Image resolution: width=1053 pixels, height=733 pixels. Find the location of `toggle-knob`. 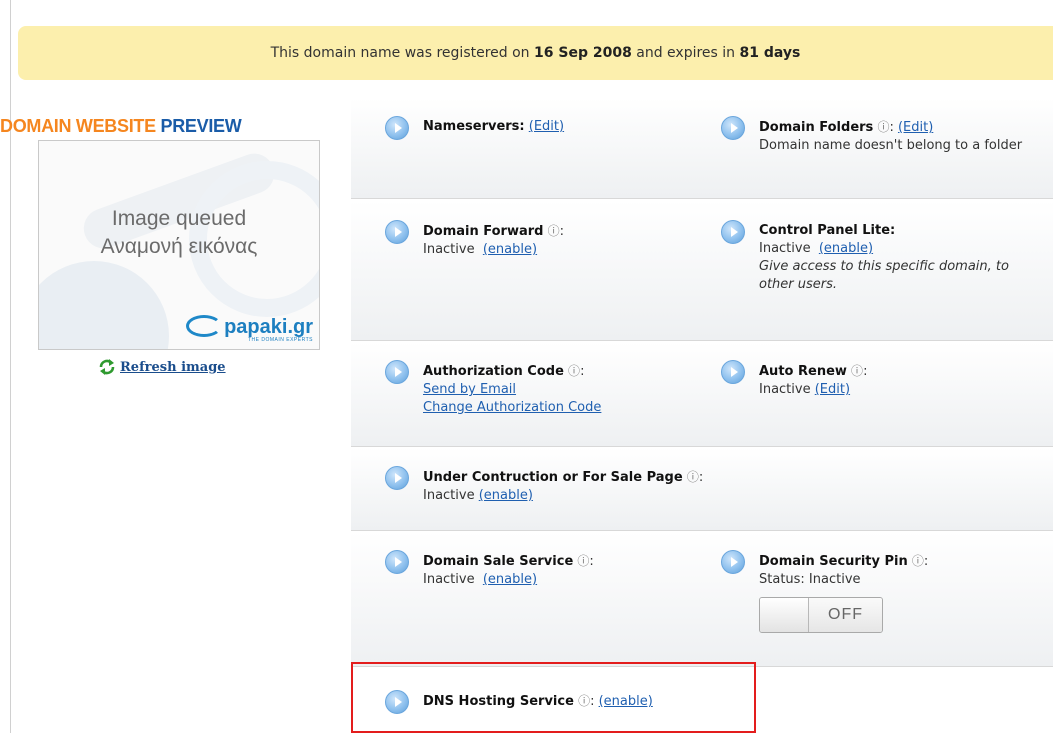

toggle-knob is located at coordinates (784, 615).